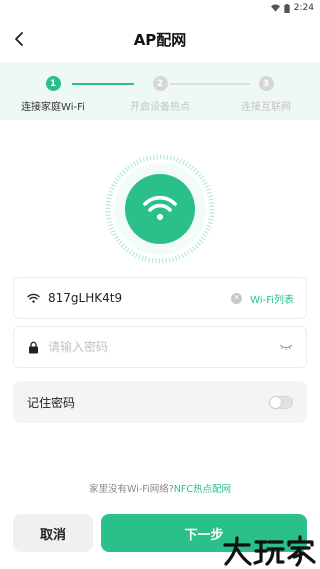  What do you see at coordinates (53, 94) in the screenshot?
I see `step-1: 1 连接家庭Wi-Fi` at bounding box center [53, 94].